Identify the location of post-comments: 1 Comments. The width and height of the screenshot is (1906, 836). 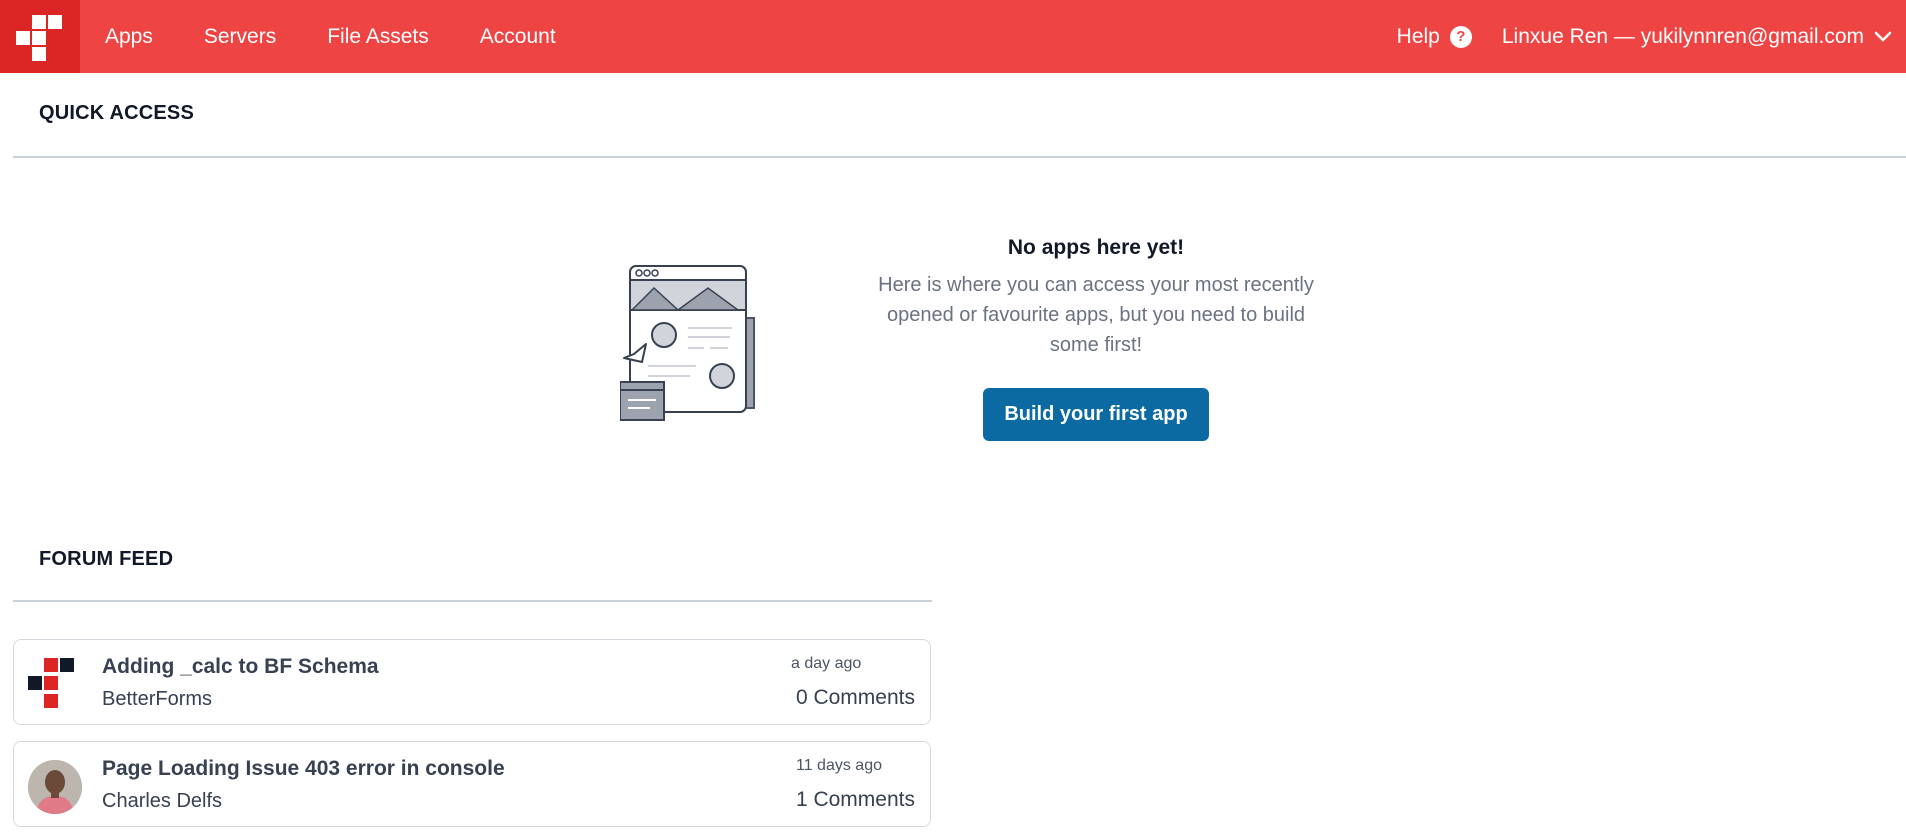
(855, 799).